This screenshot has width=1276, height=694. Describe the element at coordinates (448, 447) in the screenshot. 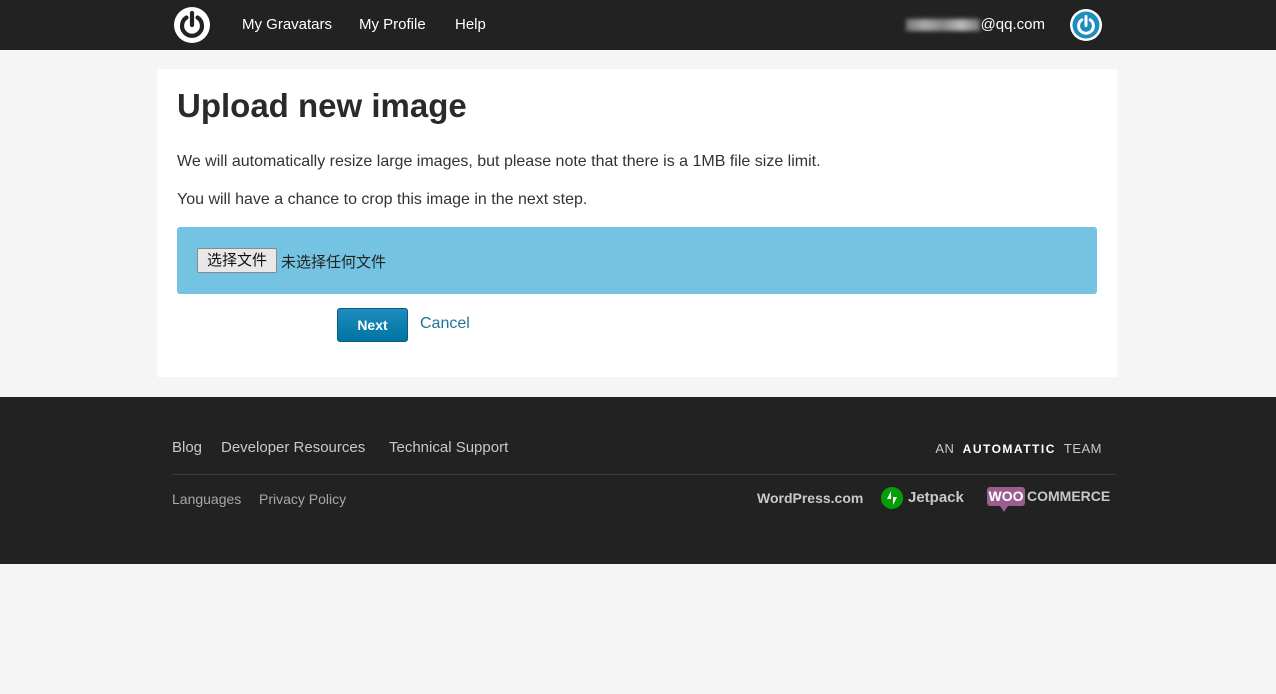

I see `footer-link-technical-support: Technical Support` at that location.